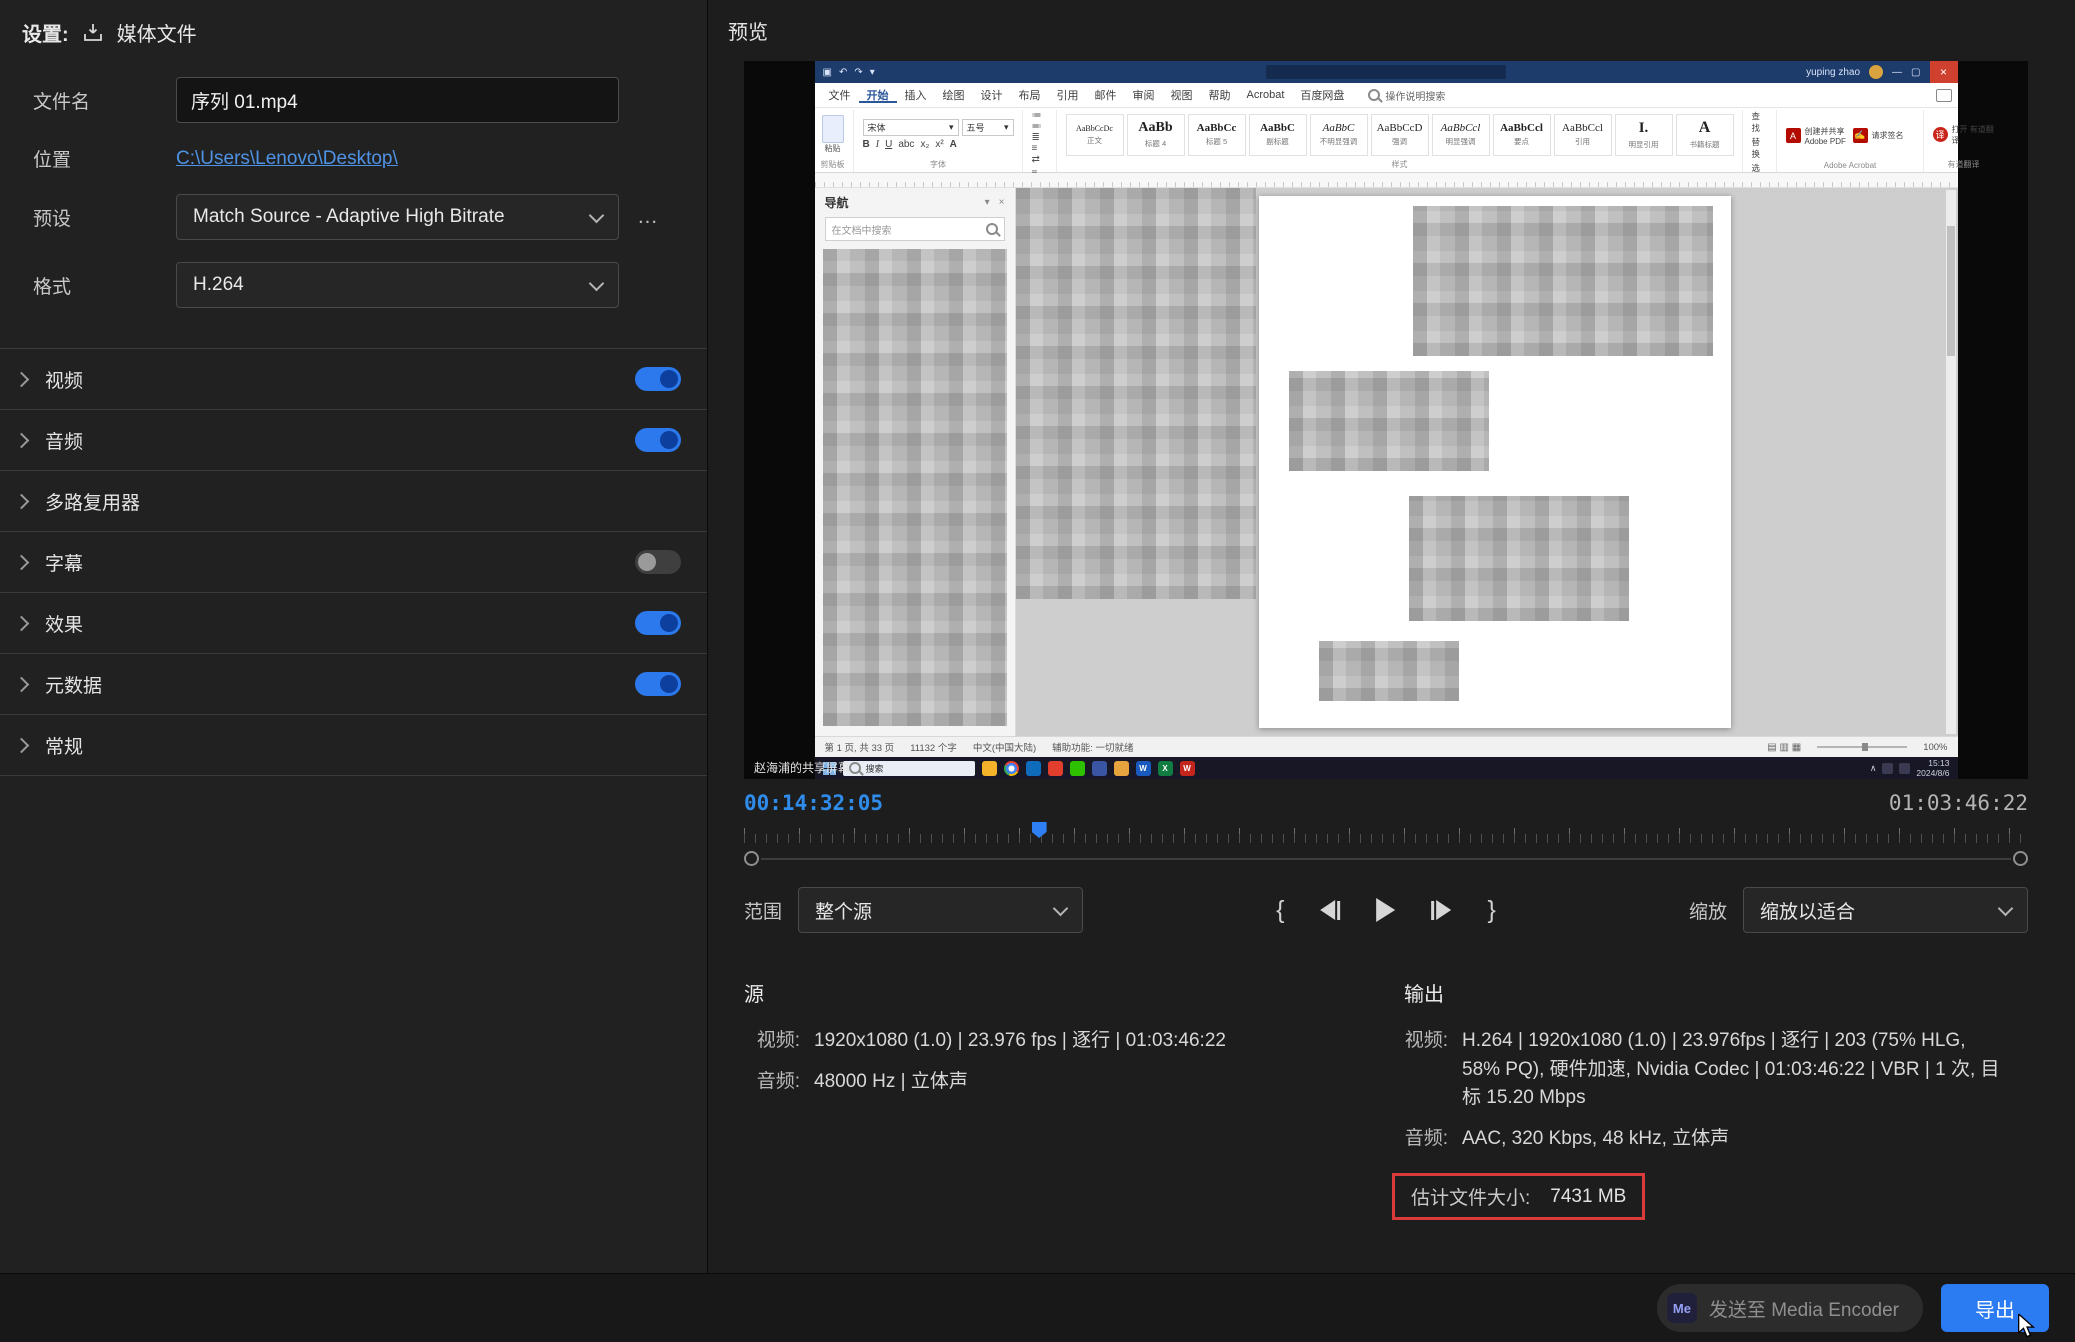 The height and width of the screenshot is (1342, 2075). Describe the element at coordinates (353, 379) in the screenshot. I see `section-video: 视频` at that location.